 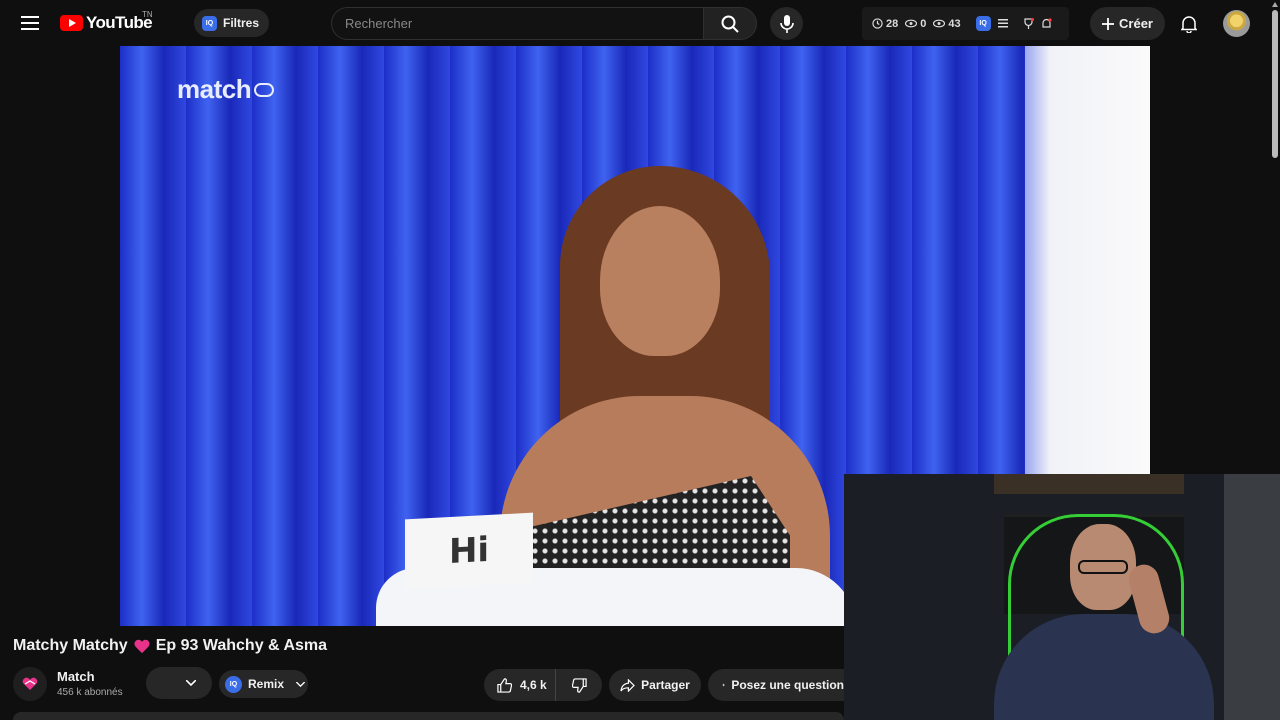 What do you see at coordinates (30, 23) in the screenshot?
I see `hamburger-menu-icon` at bounding box center [30, 23].